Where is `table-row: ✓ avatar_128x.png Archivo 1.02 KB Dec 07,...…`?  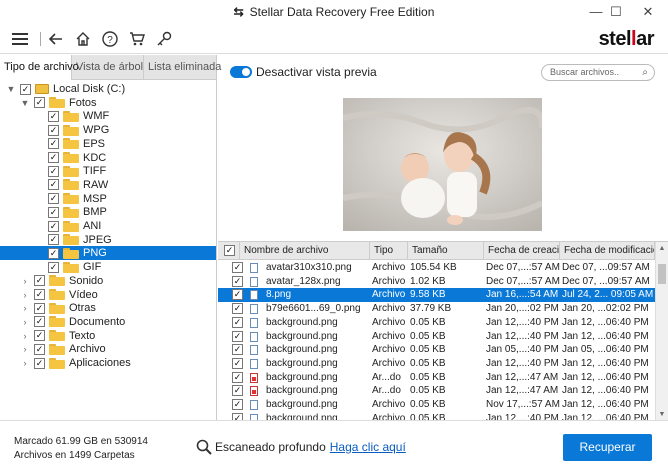
table-row: ✓ avatar_128x.png Archivo 1.02 KB Dec 07,...… is located at coordinates (436, 282).